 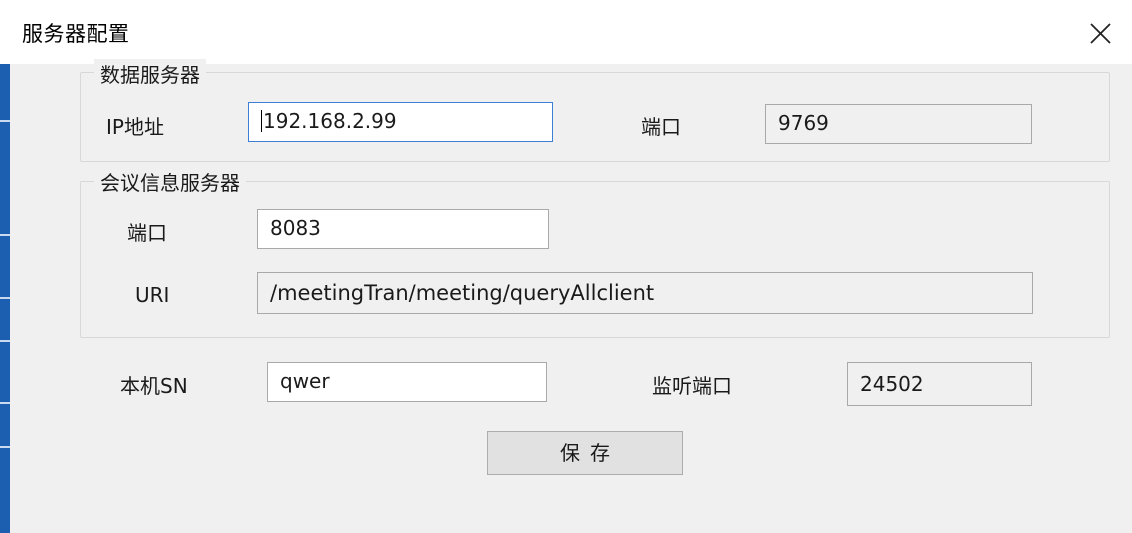 What do you see at coordinates (170, 181) in the screenshot?
I see `meeting-server-legend: 会议信息服务器` at bounding box center [170, 181].